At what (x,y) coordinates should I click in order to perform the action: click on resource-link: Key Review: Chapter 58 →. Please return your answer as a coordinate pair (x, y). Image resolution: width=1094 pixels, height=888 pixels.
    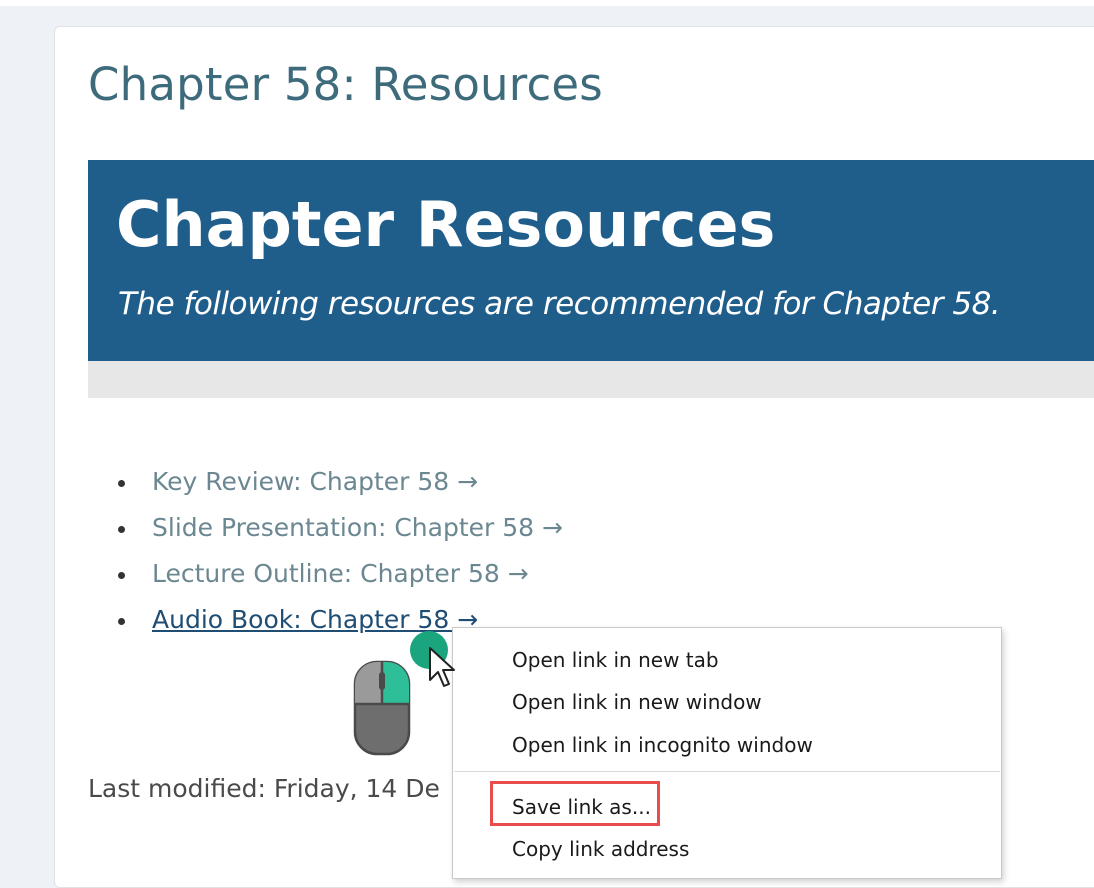
    Looking at the image, I should click on (315, 481).